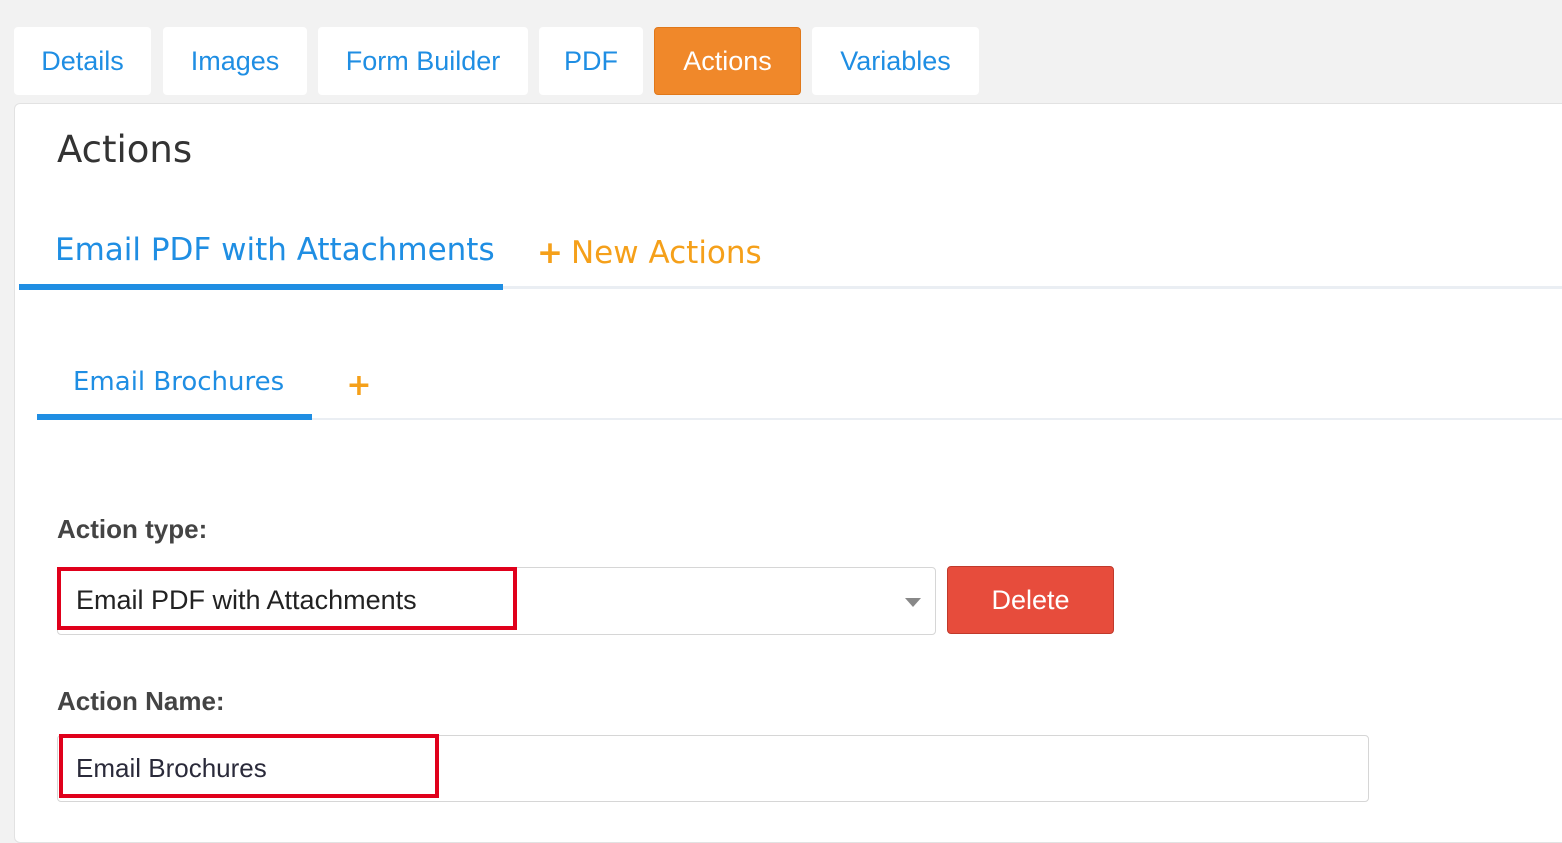 This screenshot has width=1562, height=843. Describe the element at coordinates (713, 768) in the screenshot. I see `action-name-input: Email Brochures` at that location.